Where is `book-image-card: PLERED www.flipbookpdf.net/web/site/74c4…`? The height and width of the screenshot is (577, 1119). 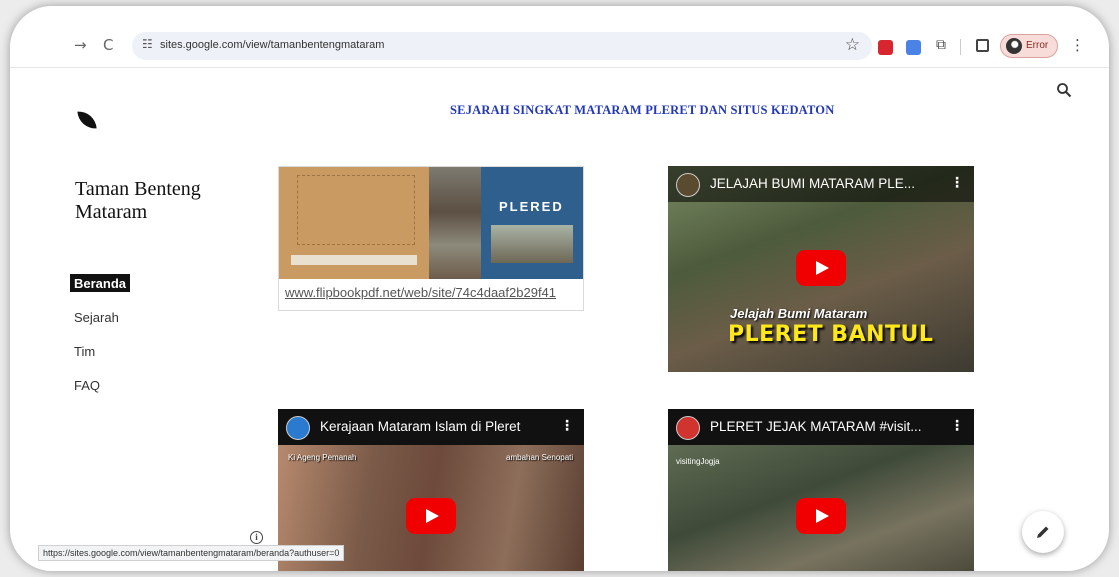
book-image-card: PLERED www.flipbookpdf.net/web/site/74c4… is located at coordinates (431, 238).